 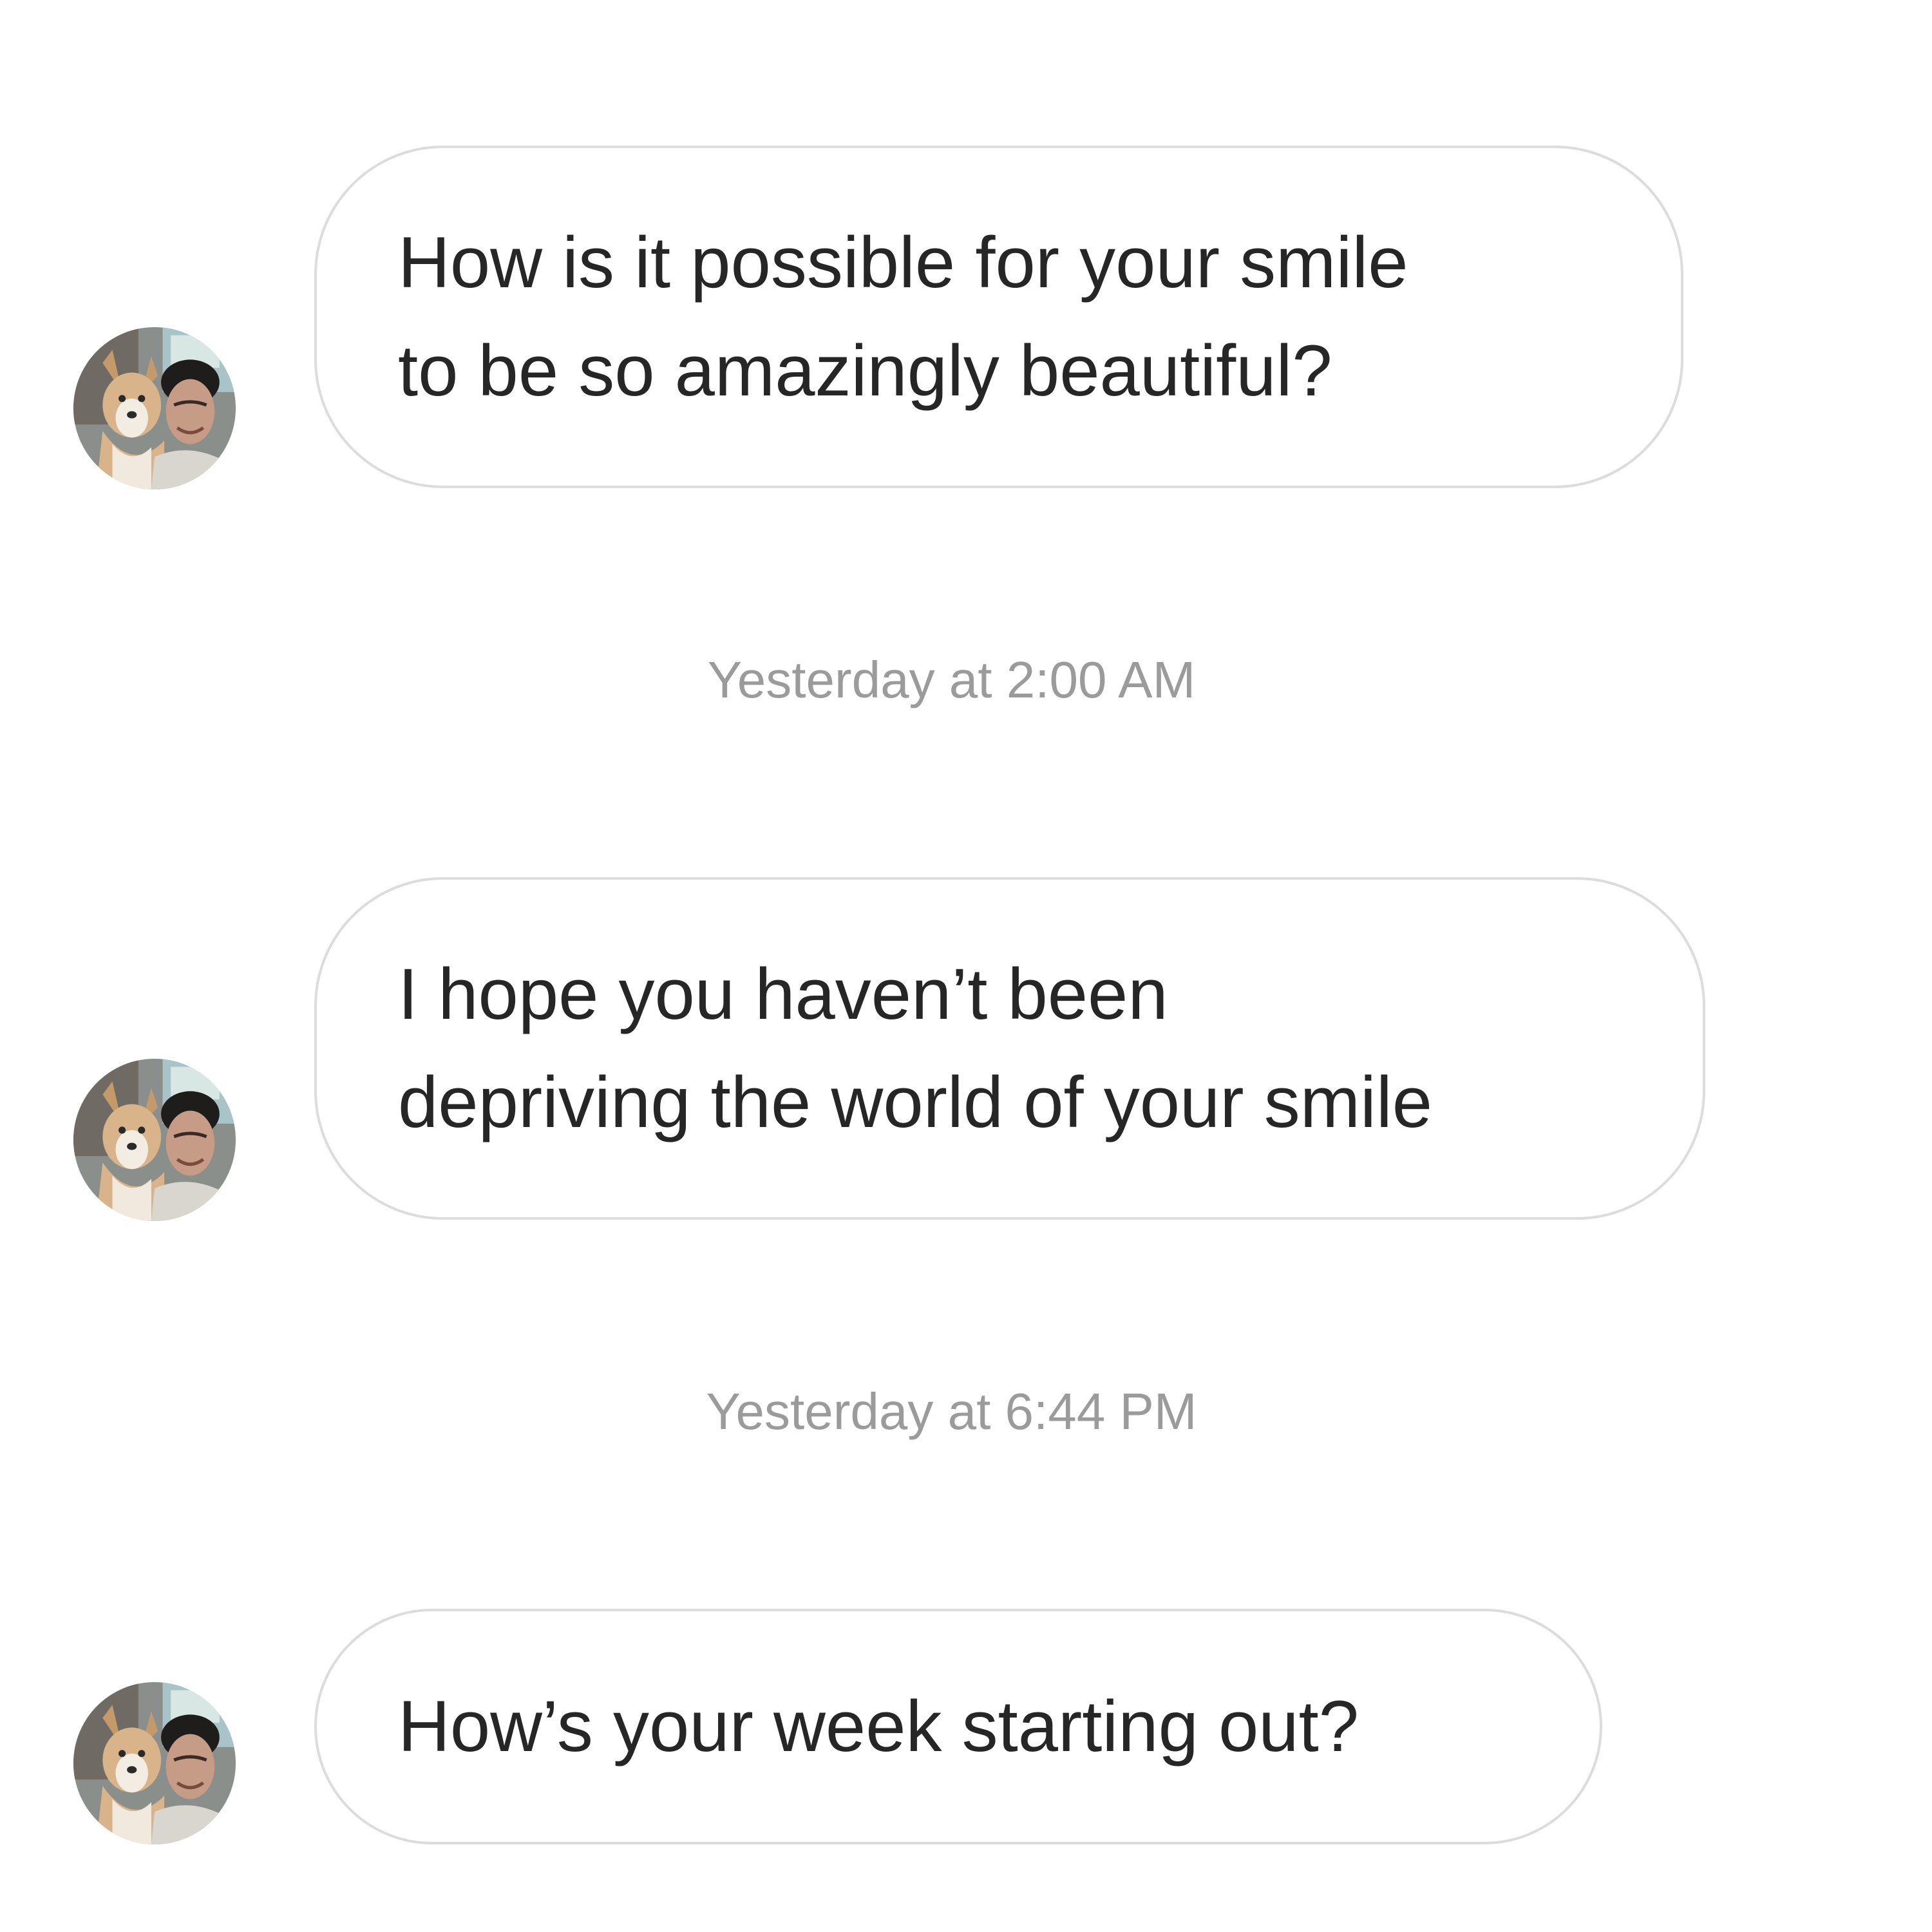 What do you see at coordinates (865, 370) in the screenshot?
I see `message-text-line: to be so amazingly beautiful?` at bounding box center [865, 370].